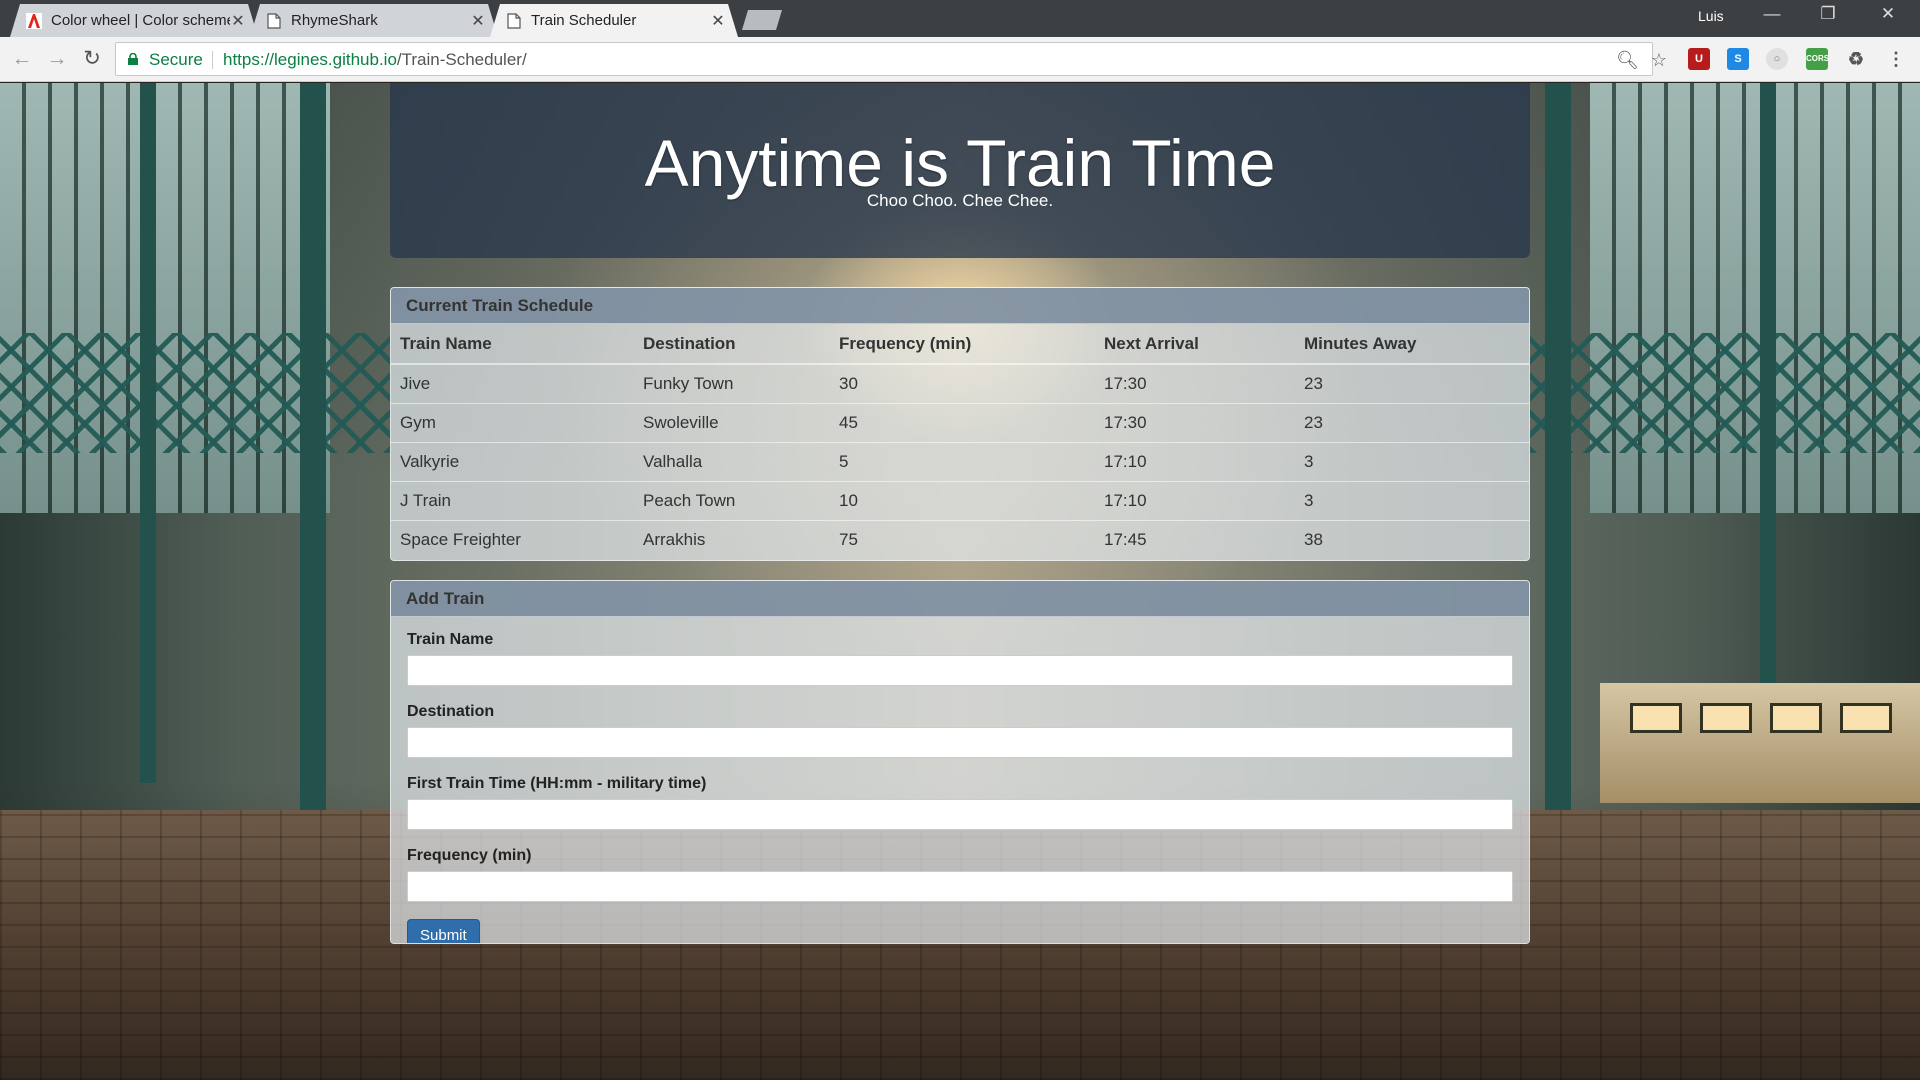 This screenshot has height=1080, width=1920. What do you see at coordinates (1412, 539) in the screenshot?
I see `table-cell: 38` at bounding box center [1412, 539].